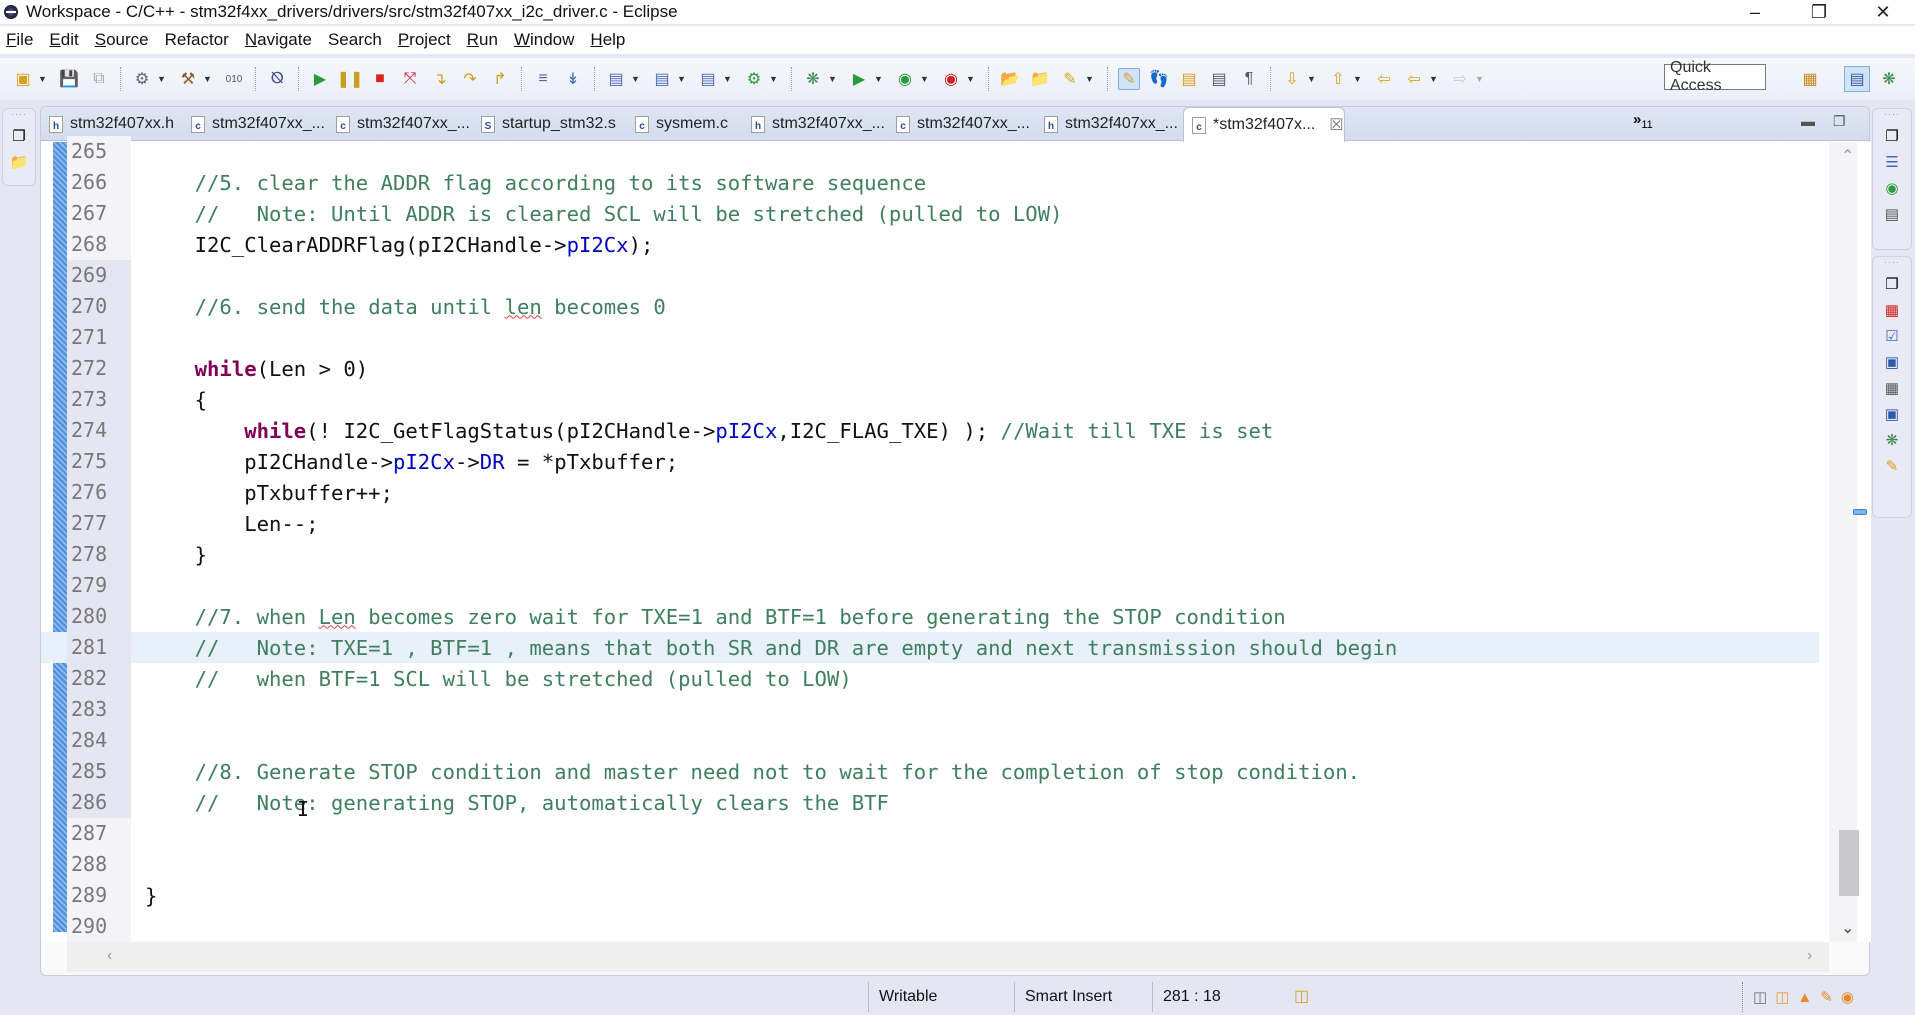 The image size is (1915, 1015). I want to click on next-annotation-dropdown-icon: ▼, so click(1312, 79).